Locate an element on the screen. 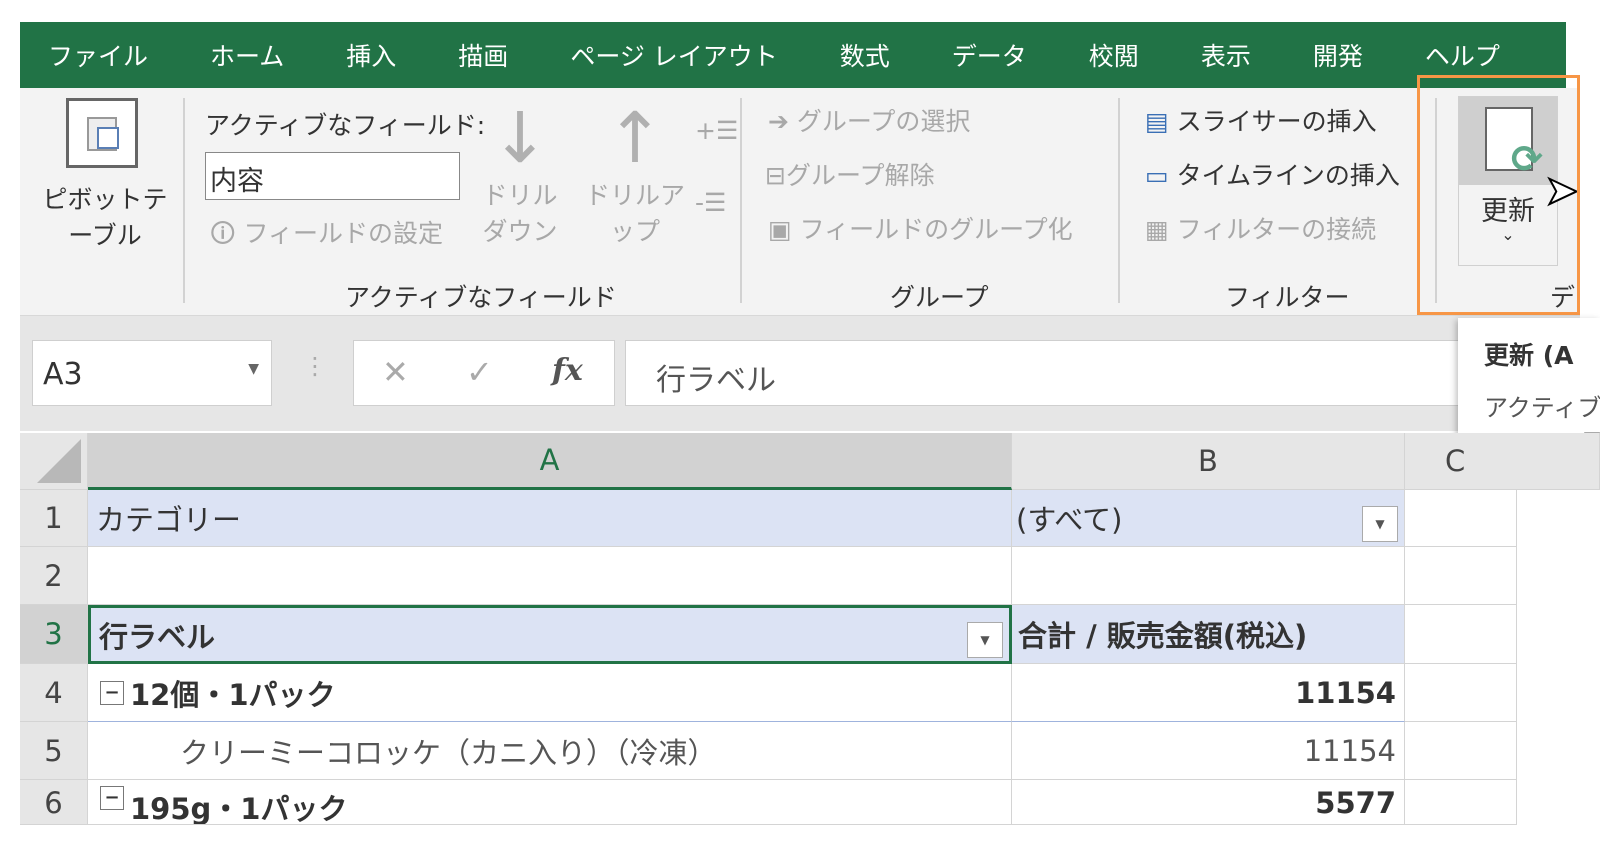 This screenshot has height=857, width=1600. collapse-field-icon: -☰ is located at coordinates (710, 202).